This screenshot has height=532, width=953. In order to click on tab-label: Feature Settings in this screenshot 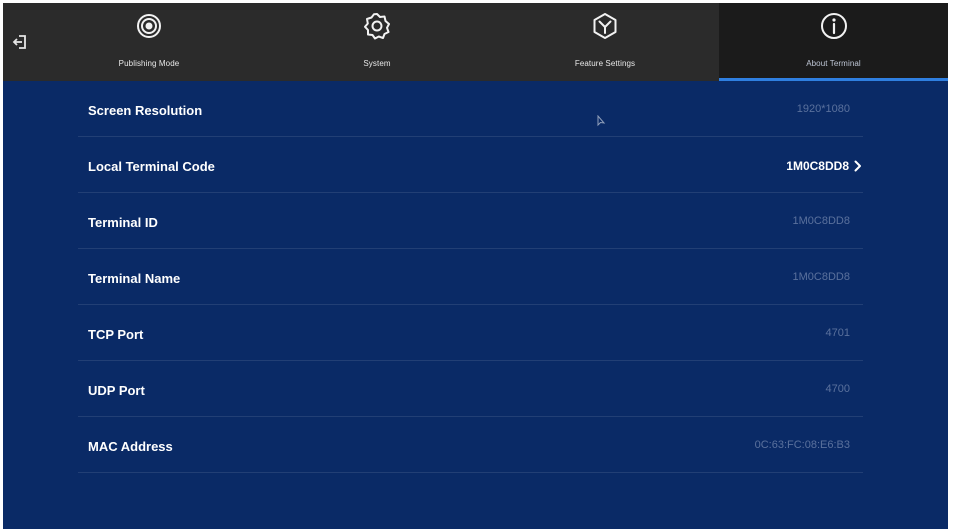, I will do `click(605, 63)`.